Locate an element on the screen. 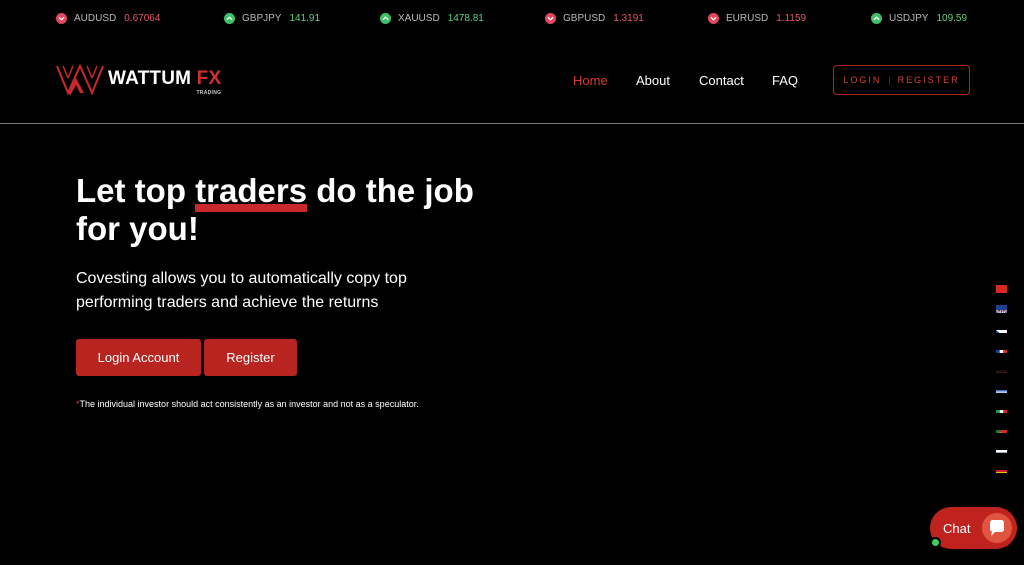  online-status-indicator is located at coordinates (935, 542).